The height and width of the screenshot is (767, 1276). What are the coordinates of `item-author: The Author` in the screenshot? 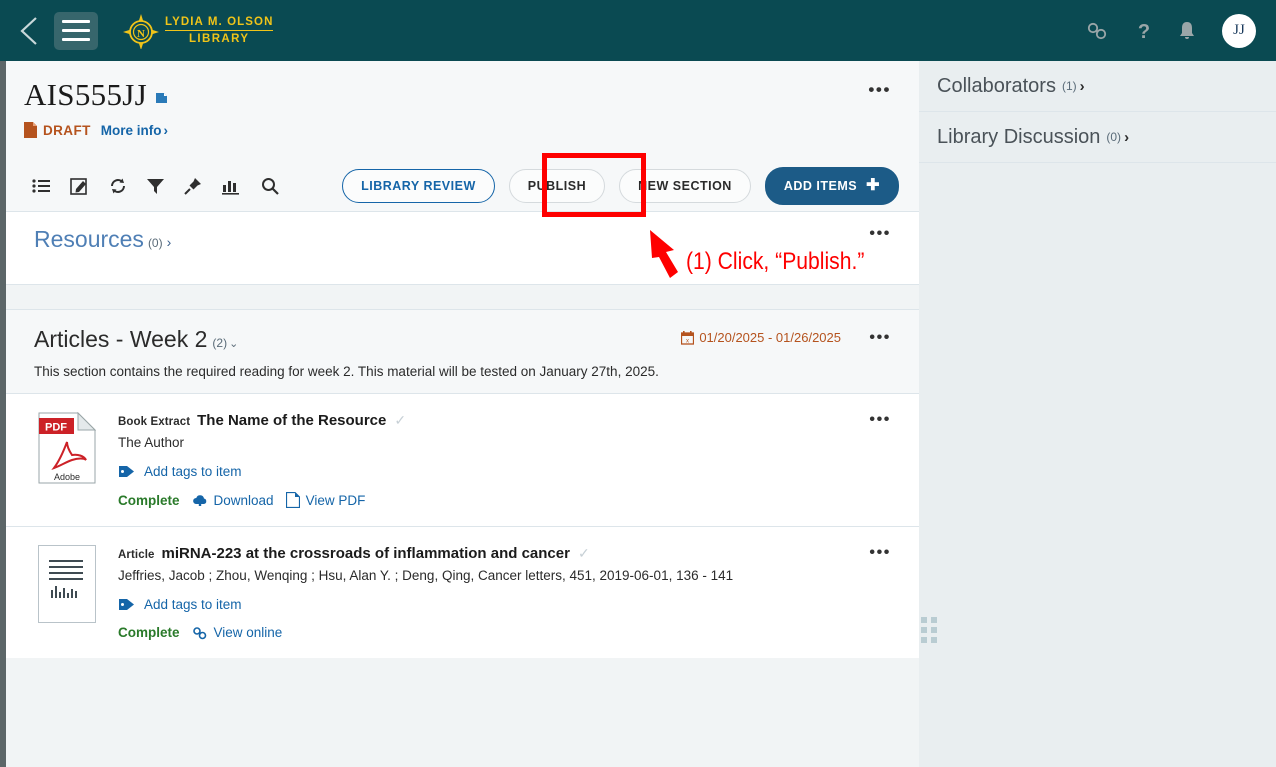 It's located at (151, 442).